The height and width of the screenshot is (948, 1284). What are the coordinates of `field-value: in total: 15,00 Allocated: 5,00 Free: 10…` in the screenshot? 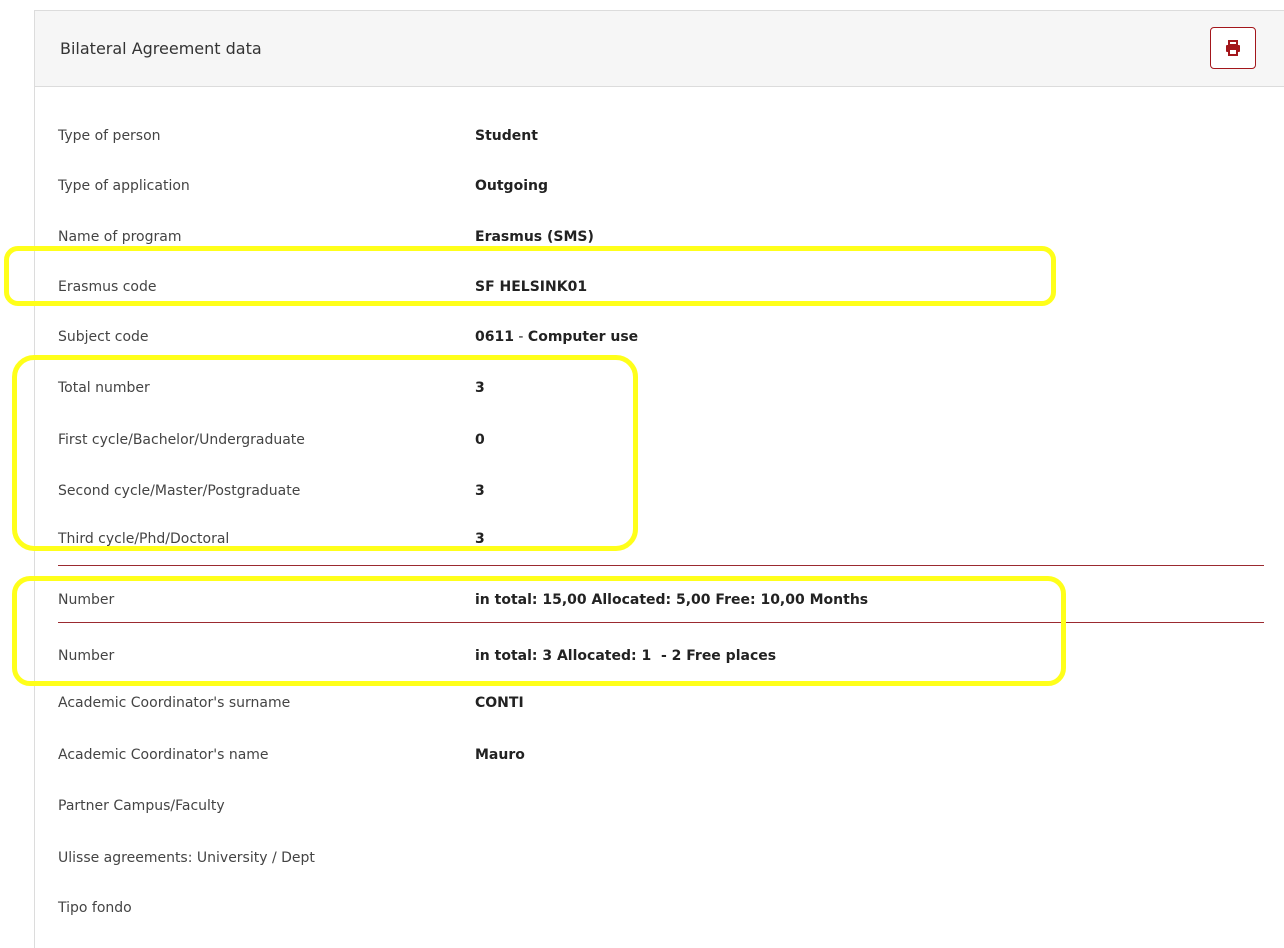 It's located at (672, 600).